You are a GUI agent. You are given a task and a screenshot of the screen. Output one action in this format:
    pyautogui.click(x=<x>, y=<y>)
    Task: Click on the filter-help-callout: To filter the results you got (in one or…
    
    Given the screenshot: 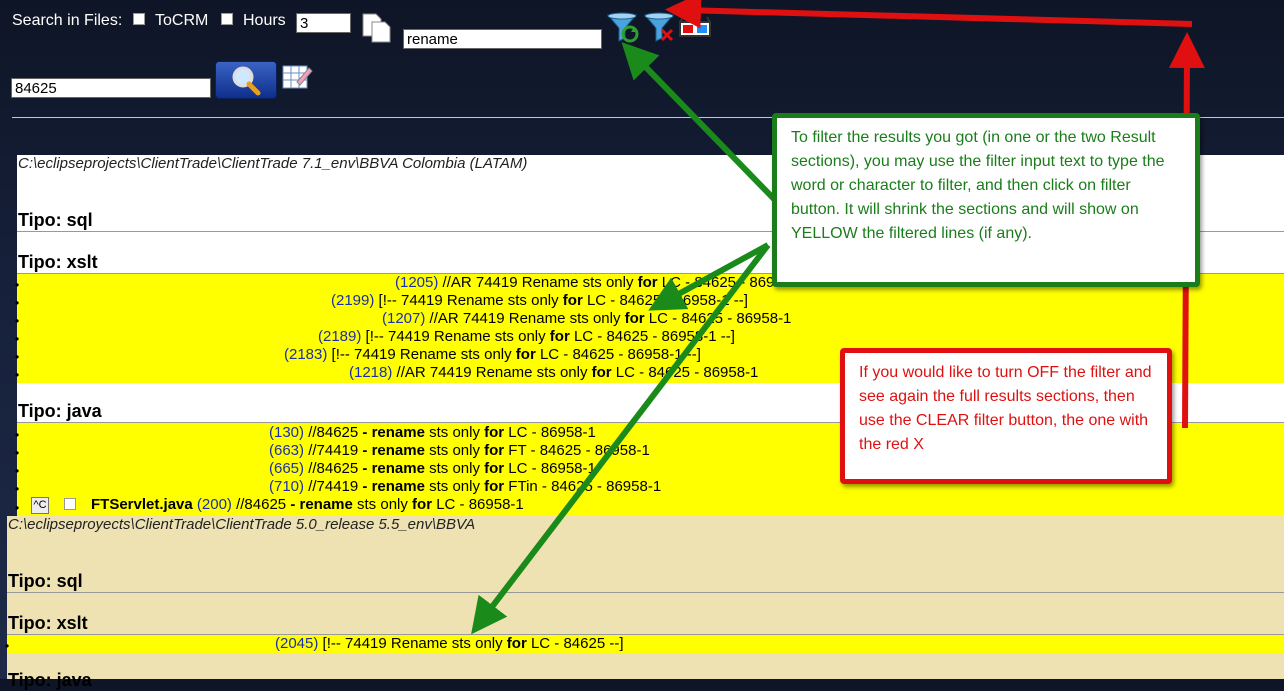 What is the action you would take?
    pyautogui.click(x=986, y=200)
    